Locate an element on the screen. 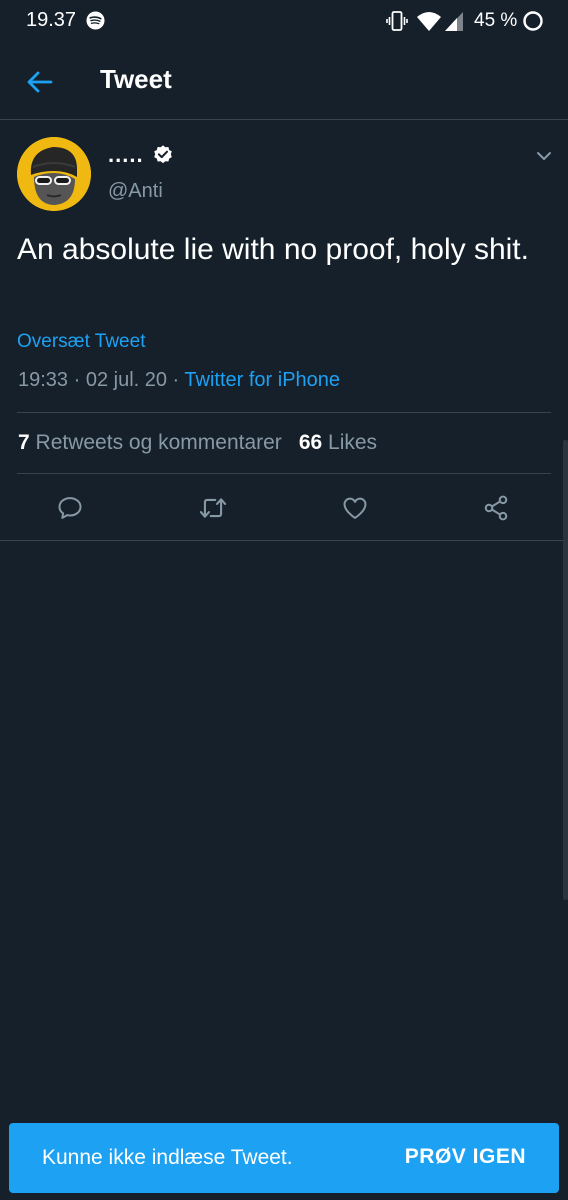 The width and height of the screenshot is (568, 1200). page-title: Tweet is located at coordinates (136, 79).